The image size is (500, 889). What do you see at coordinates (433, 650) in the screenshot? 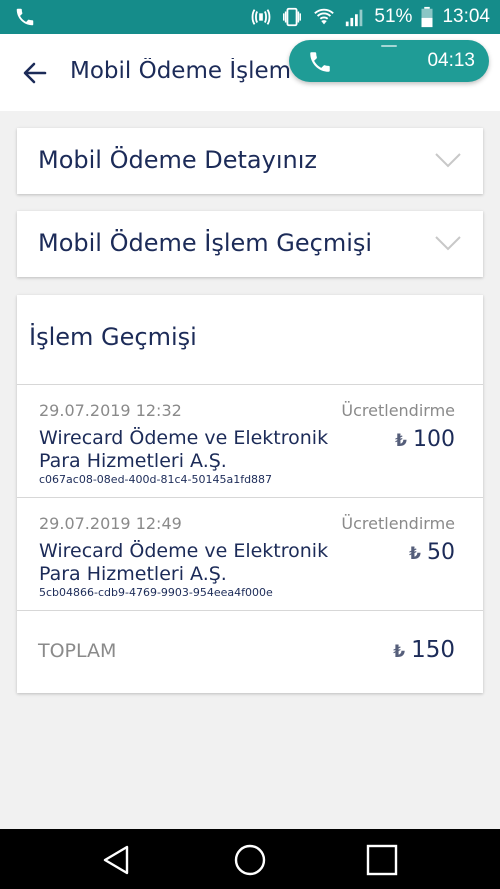
I see `total-value: 150` at bounding box center [433, 650].